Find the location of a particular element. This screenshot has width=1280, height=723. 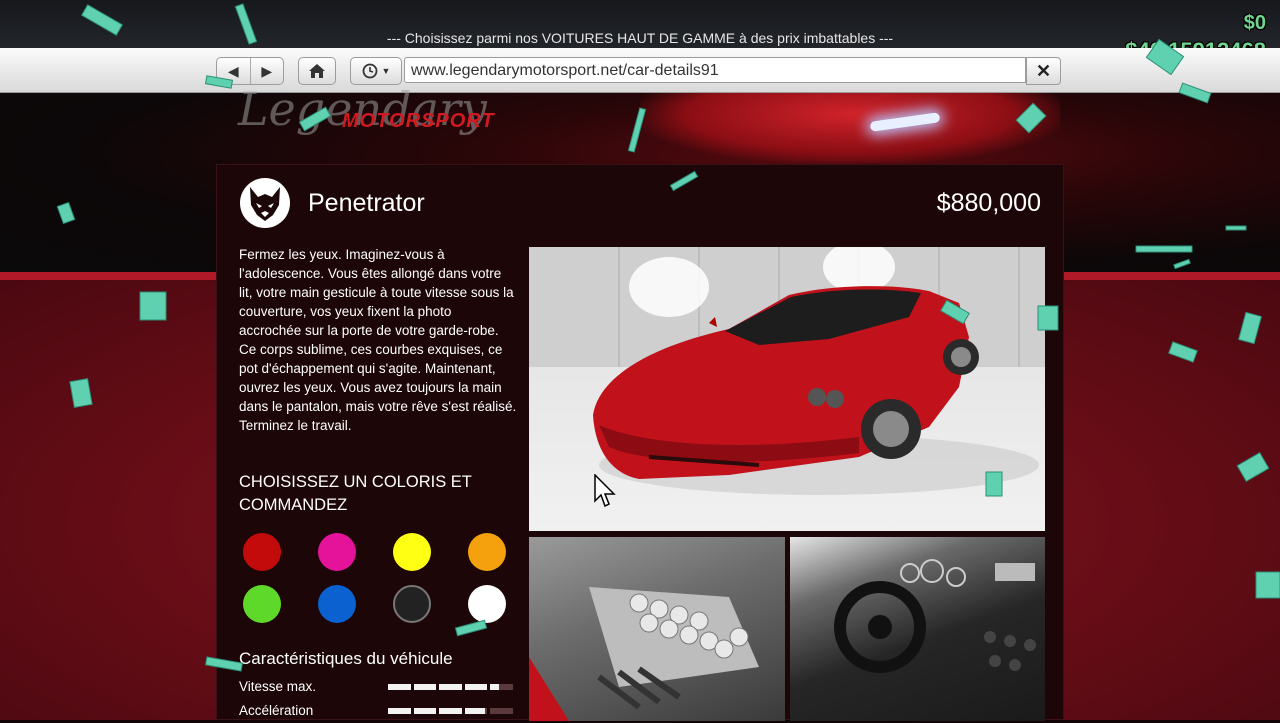

home-icon is located at coordinates (317, 71).